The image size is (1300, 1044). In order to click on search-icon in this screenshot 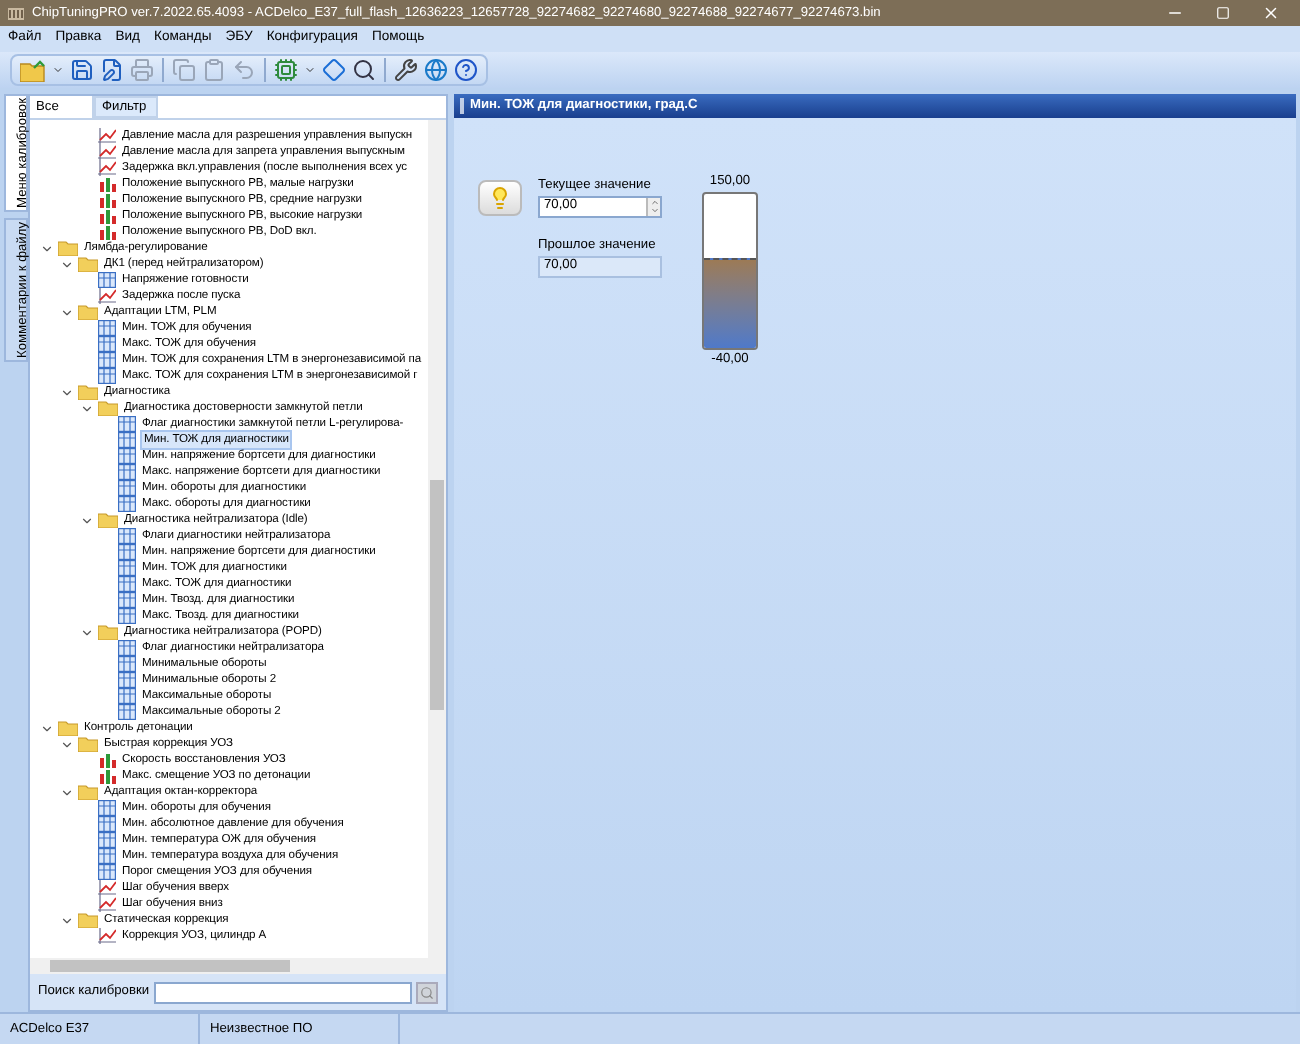, I will do `click(364, 70)`.